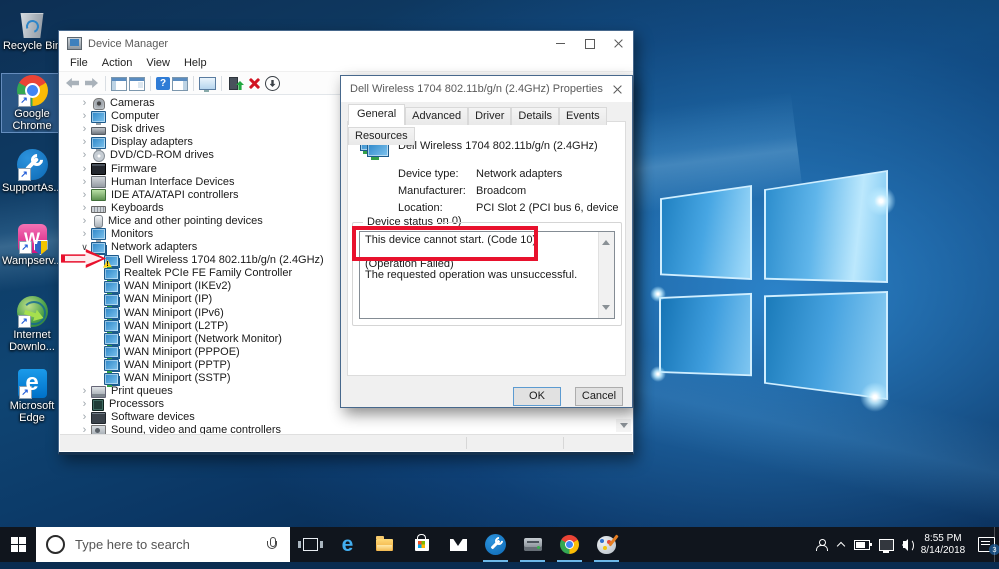 This screenshot has width=999, height=569. Describe the element at coordinates (908, 545) in the screenshot. I see `volume-icon` at that location.